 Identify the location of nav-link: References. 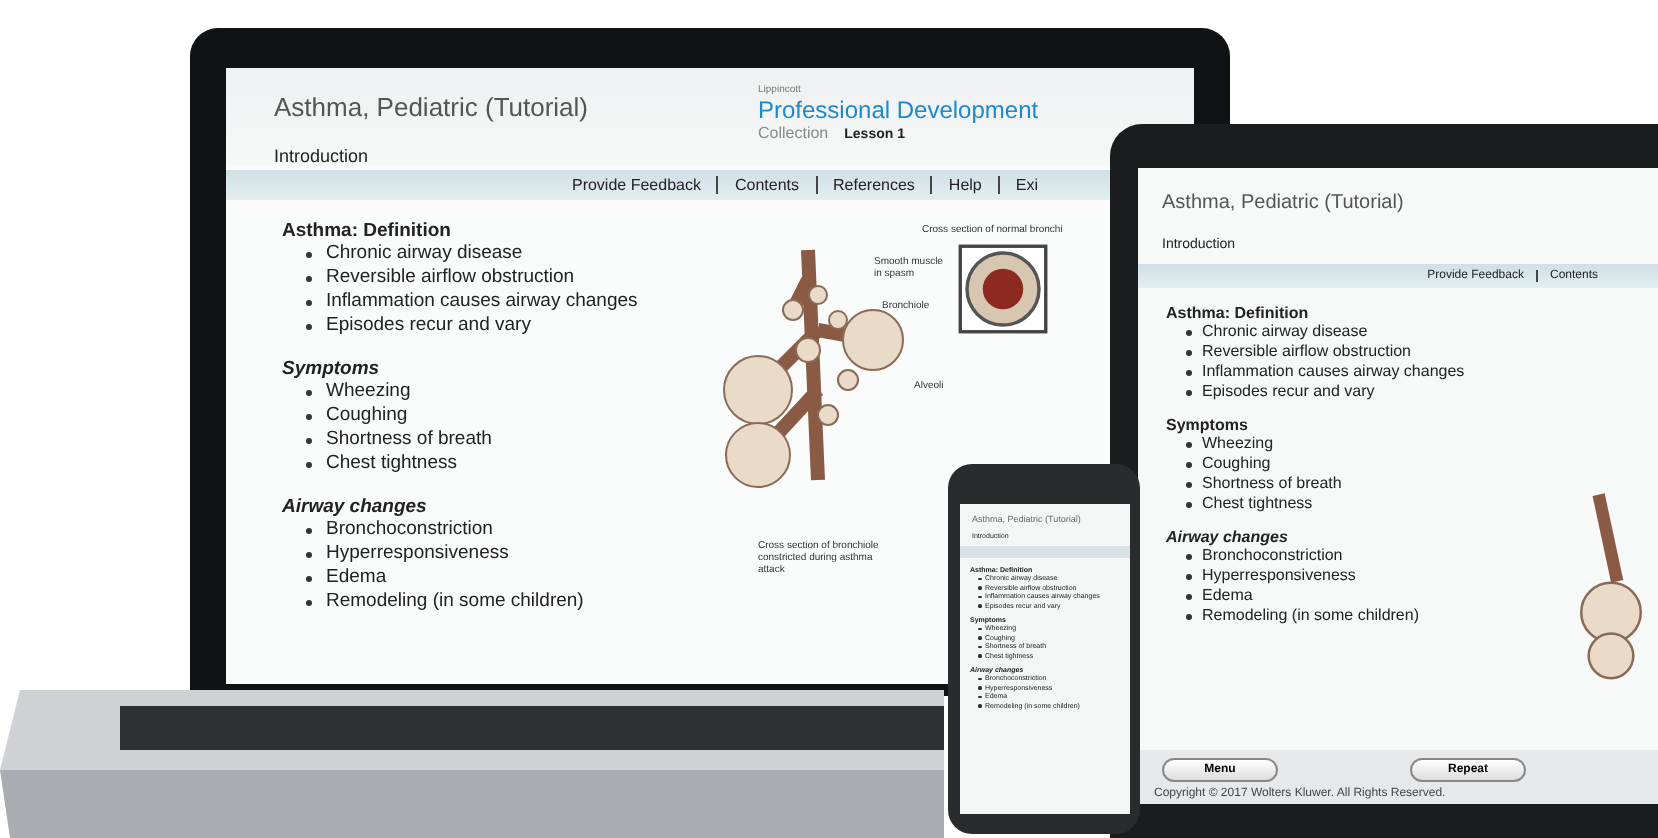
(873, 185).